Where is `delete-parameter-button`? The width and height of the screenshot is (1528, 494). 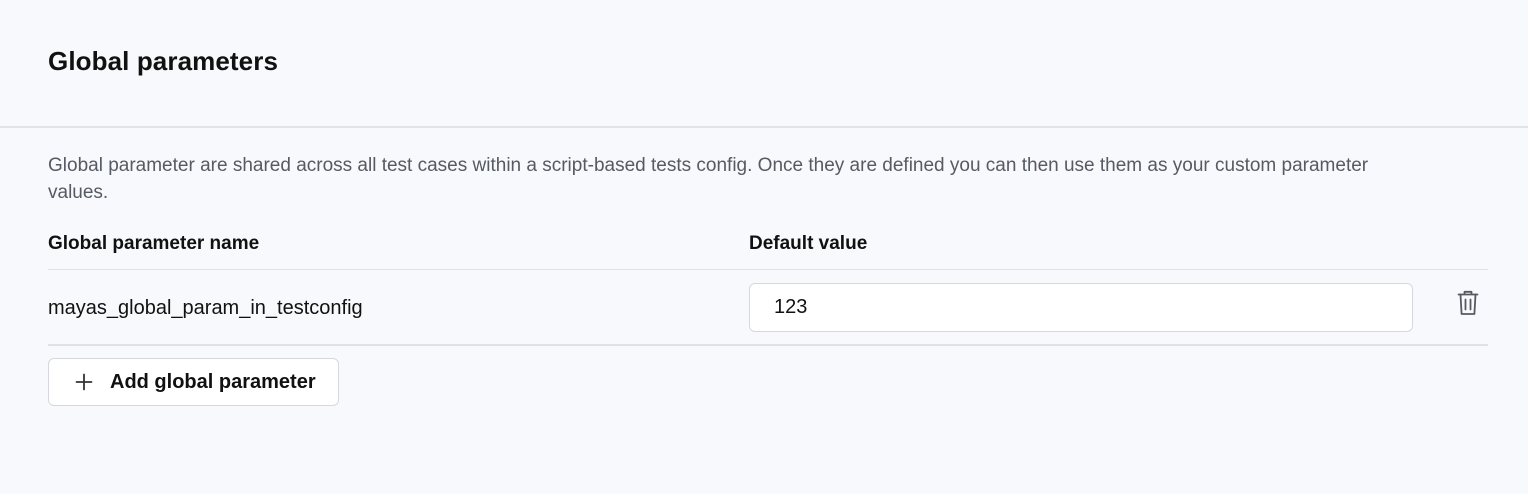 delete-parameter-button is located at coordinates (1468, 303).